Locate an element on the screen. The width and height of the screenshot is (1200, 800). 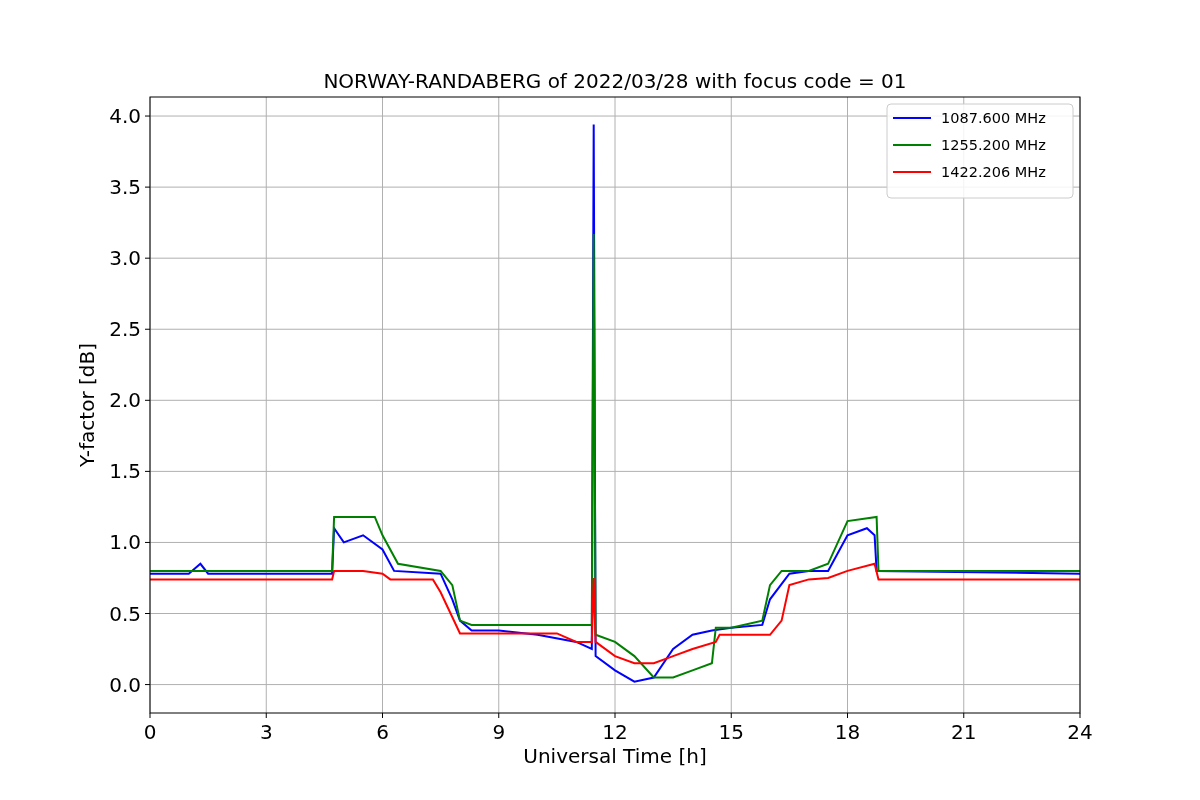
x-tick-label: 3 is located at coordinates (266, 732).